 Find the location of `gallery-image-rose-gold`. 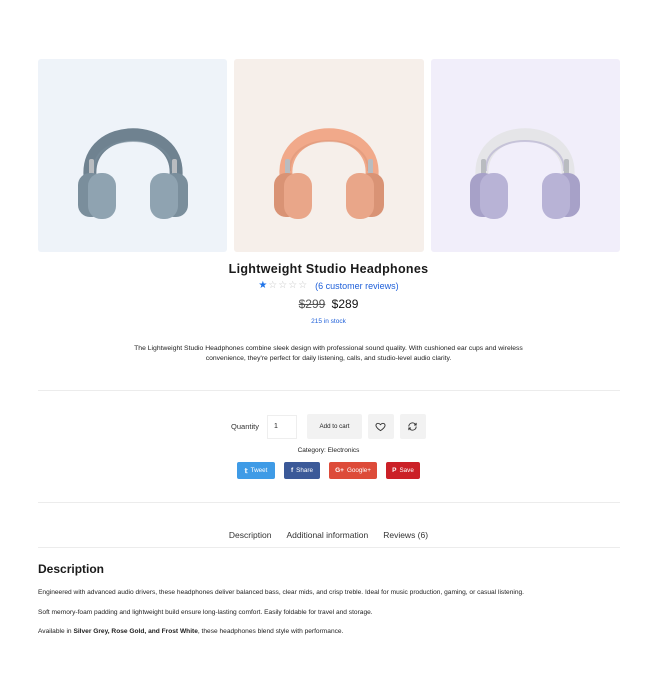

gallery-image-rose-gold is located at coordinates (329, 155).